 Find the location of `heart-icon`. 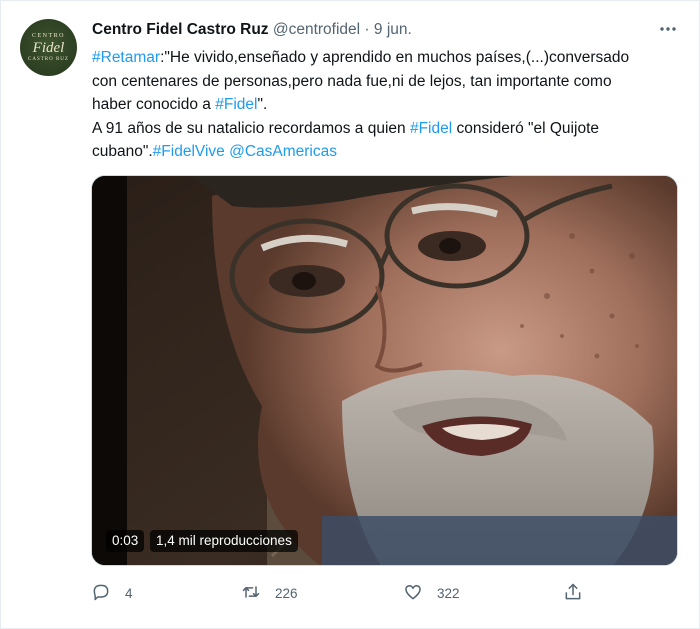

heart-icon is located at coordinates (413, 593).